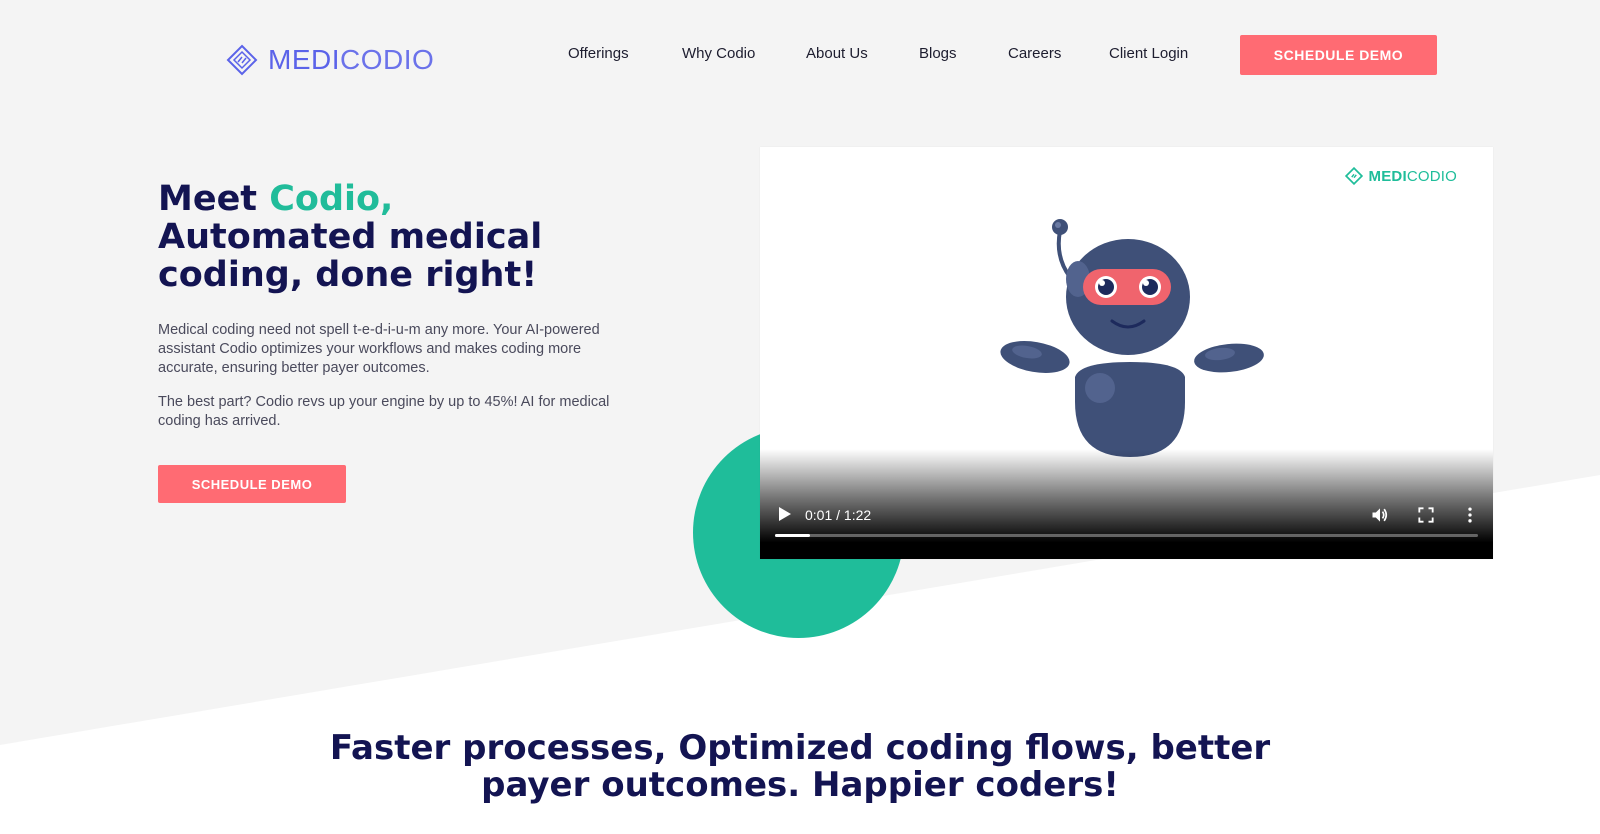 Image resolution: width=1600 pixels, height=834 pixels. I want to click on codio-robot-illustration, so click(1132, 338).